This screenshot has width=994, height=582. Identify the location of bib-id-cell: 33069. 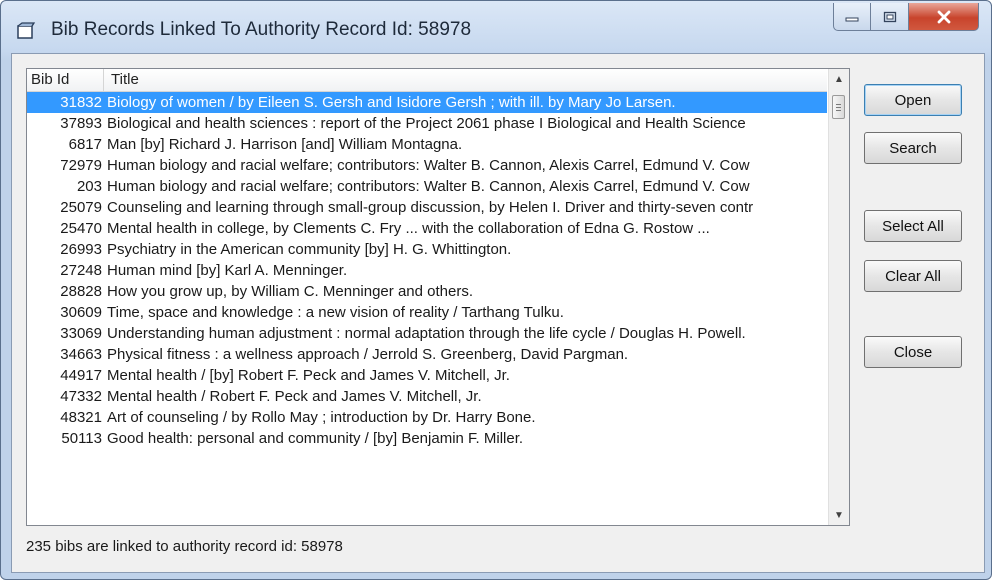
(81, 333).